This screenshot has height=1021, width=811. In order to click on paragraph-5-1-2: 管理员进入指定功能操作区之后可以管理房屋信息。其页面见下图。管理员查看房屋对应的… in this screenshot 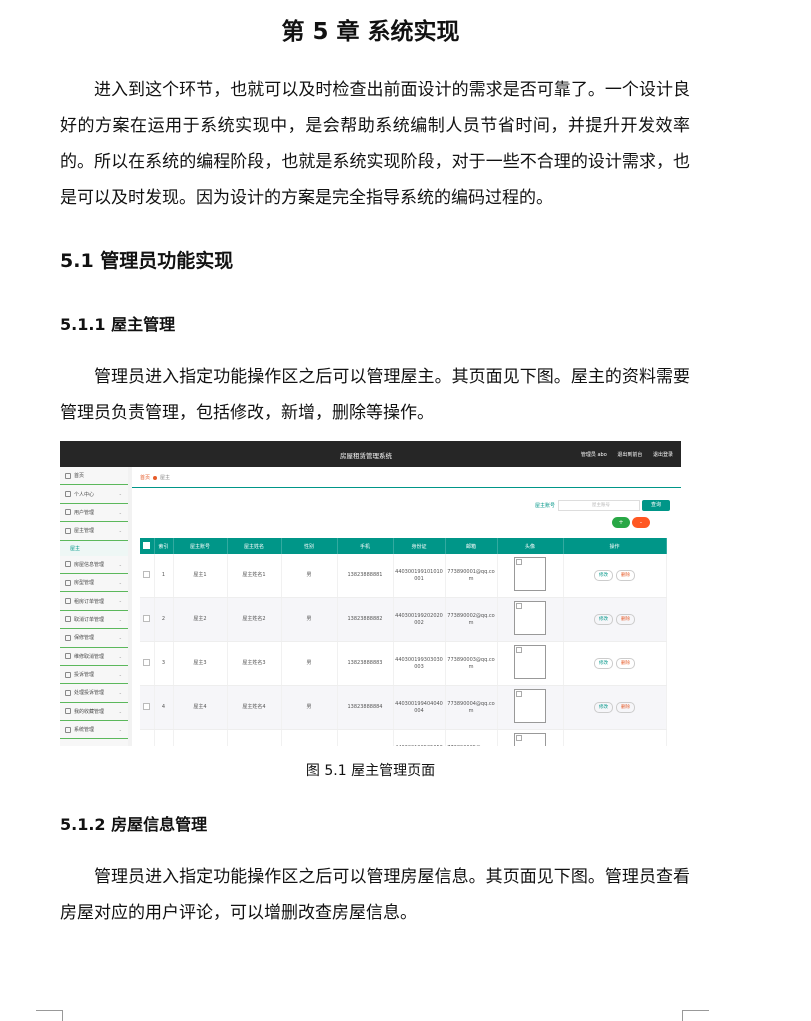, I will do `click(375, 895)`.